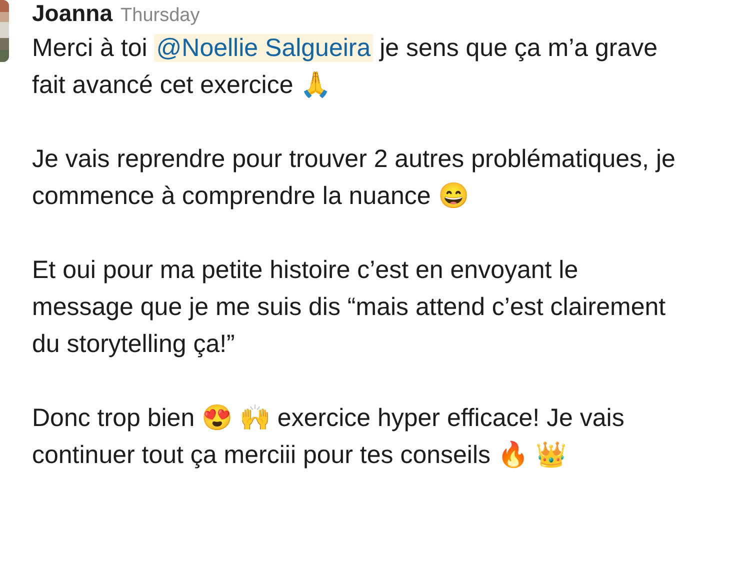 This screenshot has height=568, width=731. Describe the element at coordinates (354, 178) in the screenshot. I see `message-text: Je vais reprendre pour trouver 2 autres problématiques, je commence à comprendre la nuance 😄` at that location.